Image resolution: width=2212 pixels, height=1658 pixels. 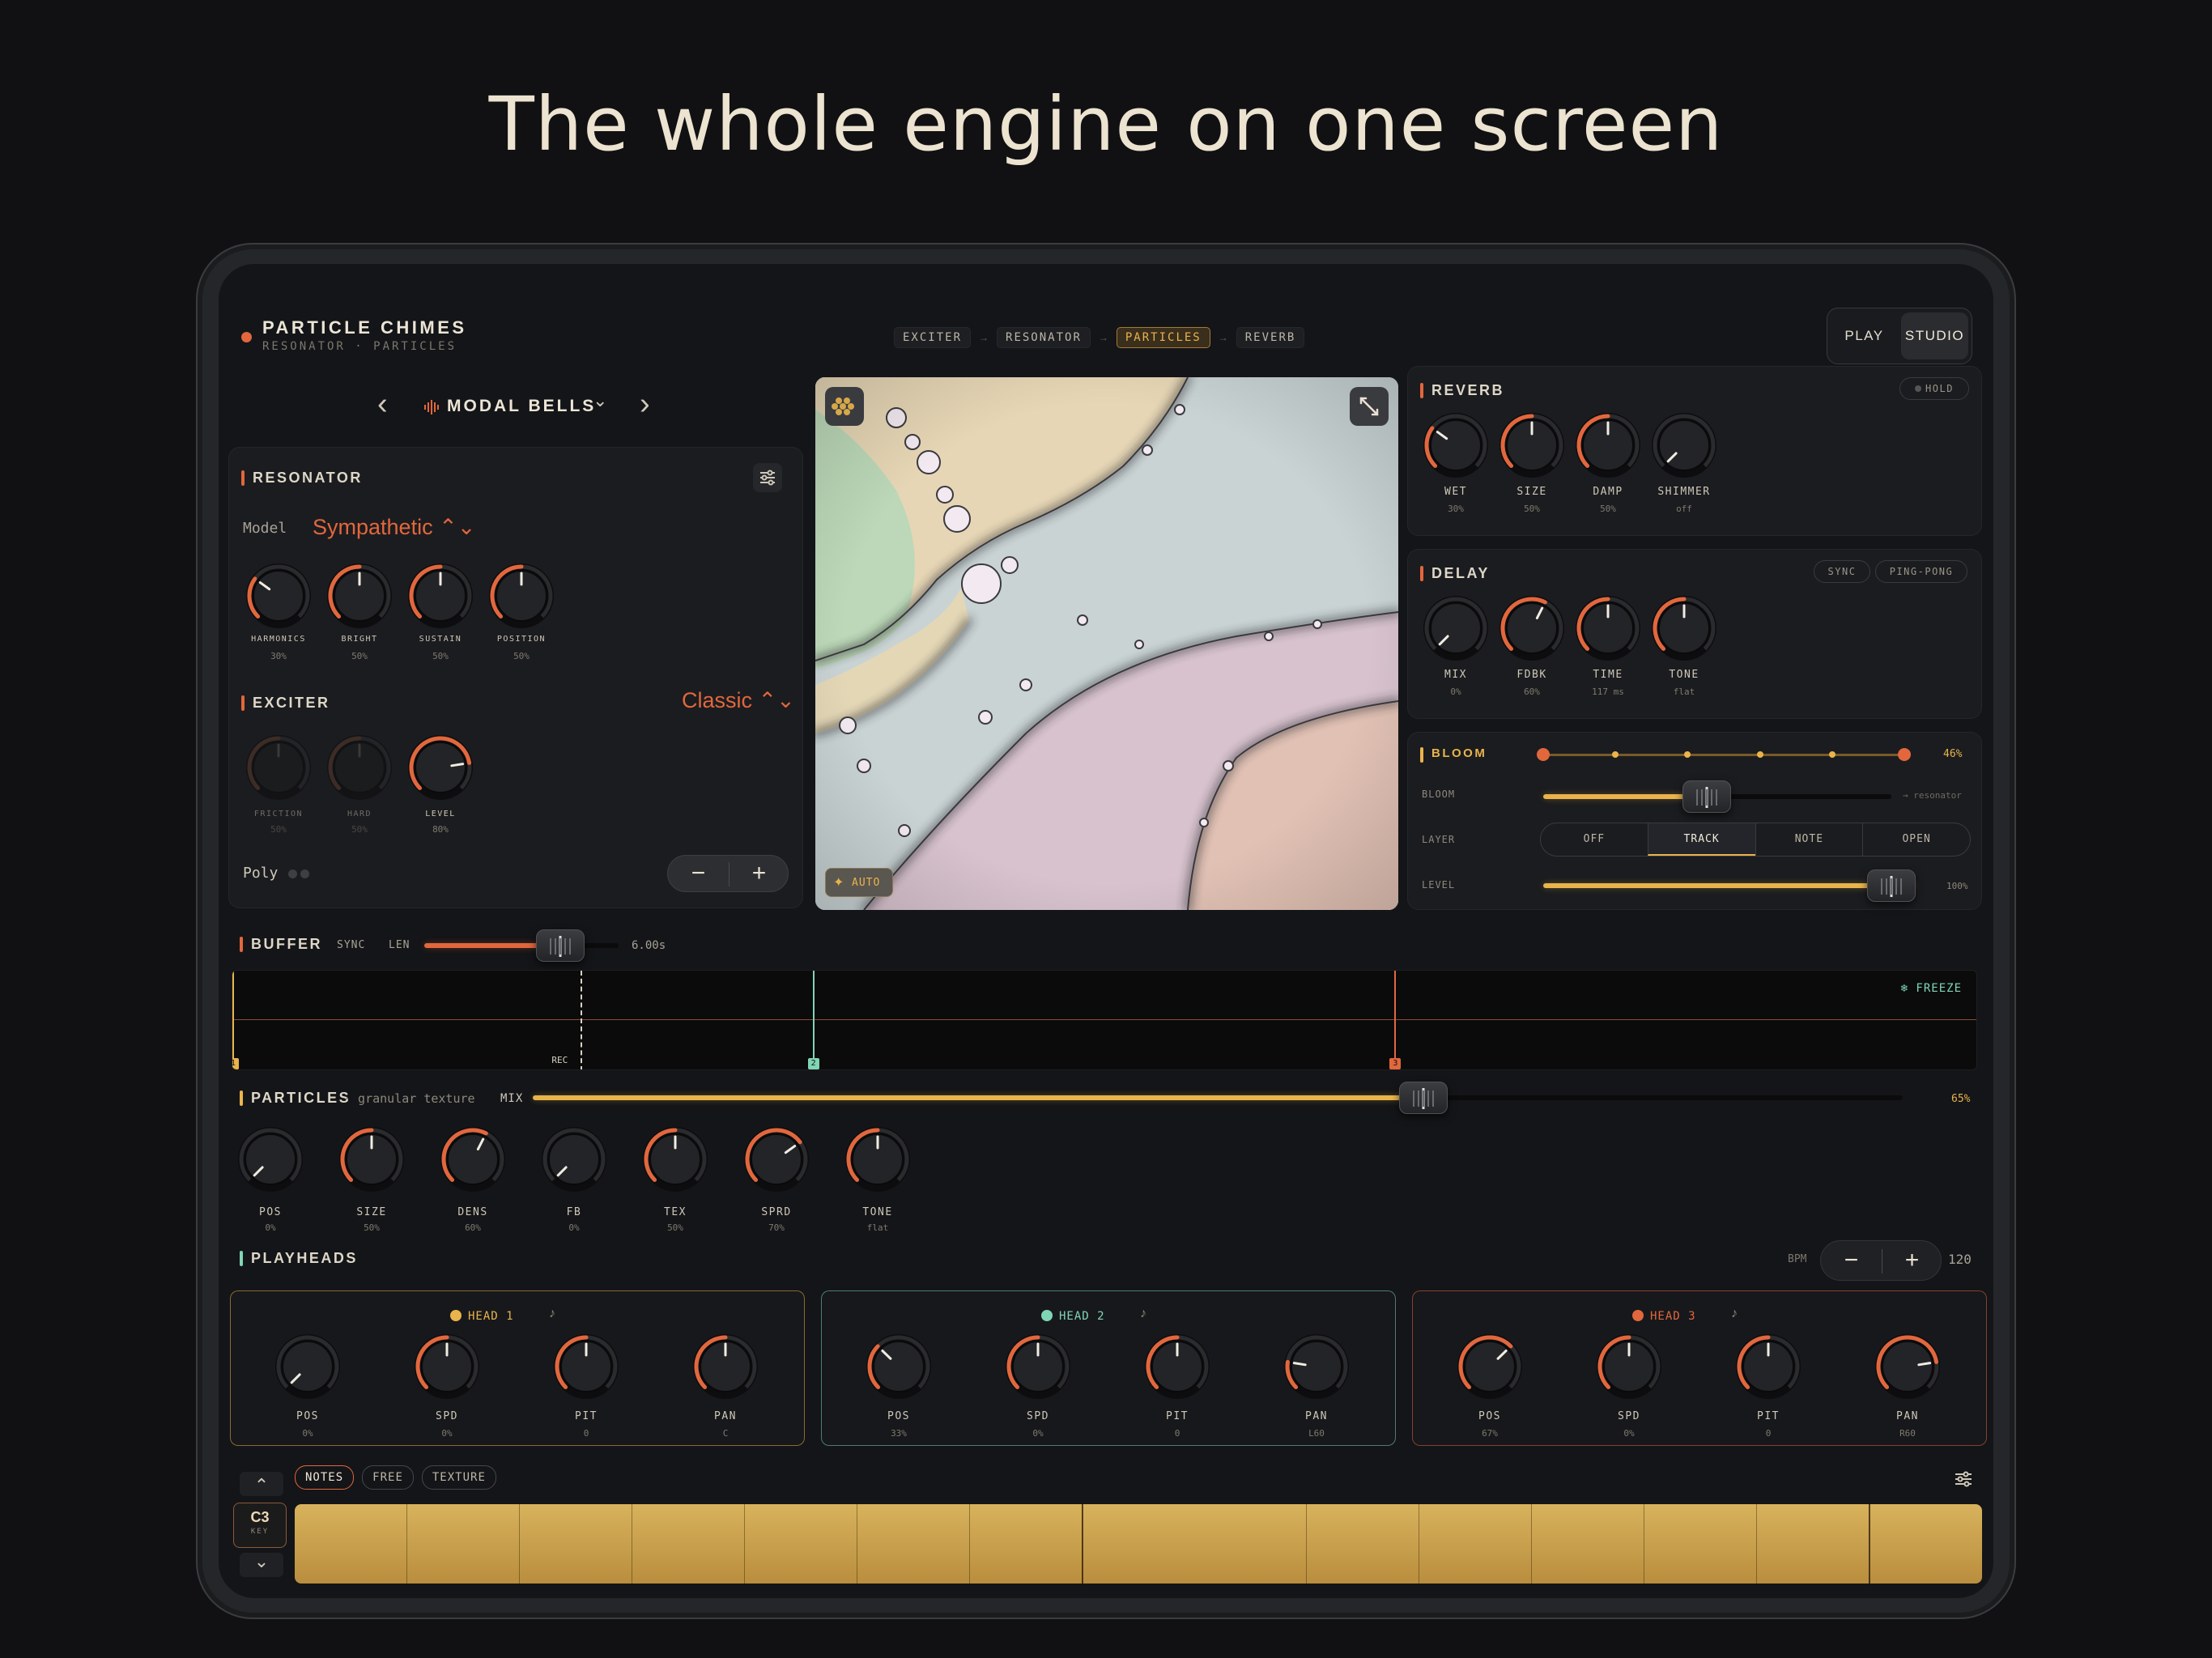 I want to click on particles-mix-fader, so click(x=1218, y=1098).